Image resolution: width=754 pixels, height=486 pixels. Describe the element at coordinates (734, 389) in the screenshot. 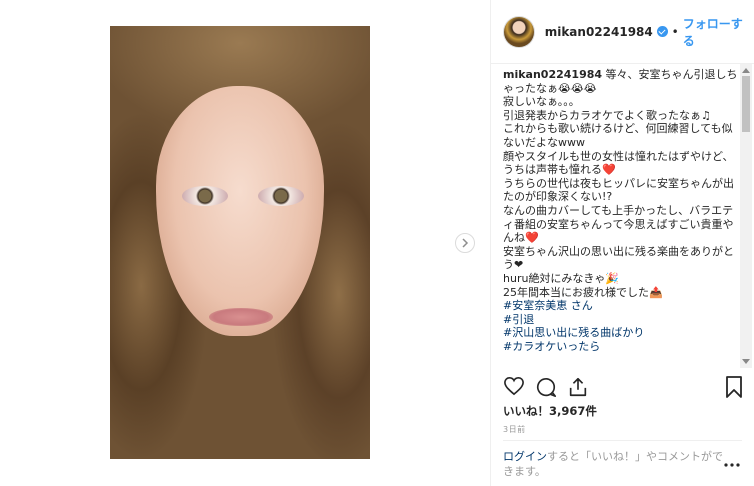

I see `bookmark-icon` at that location.